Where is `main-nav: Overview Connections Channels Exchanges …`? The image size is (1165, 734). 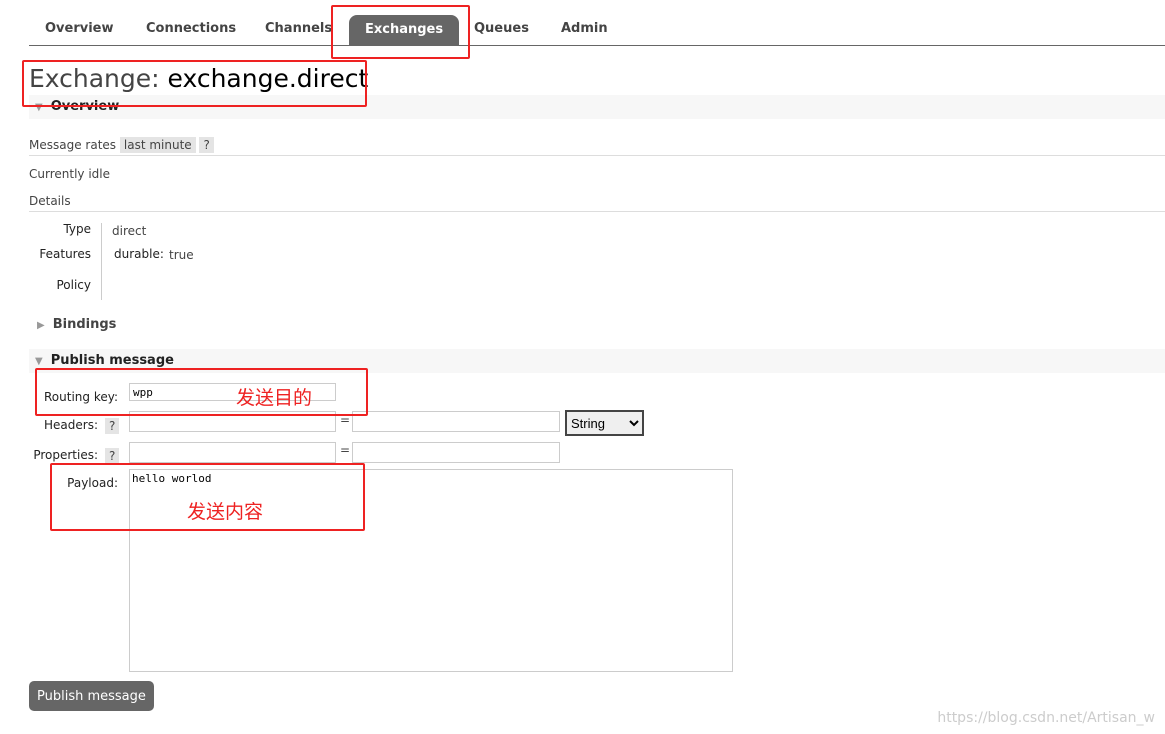 main-nav: Overview Connections Channels Exchanges … is located at coordinates (597, 28).